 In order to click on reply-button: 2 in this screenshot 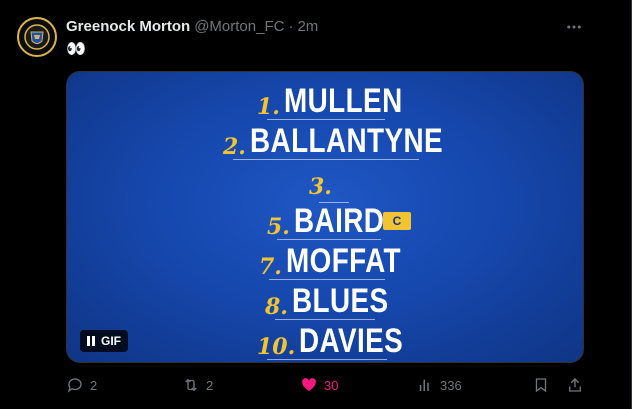, I will do `click(81, 385)`.